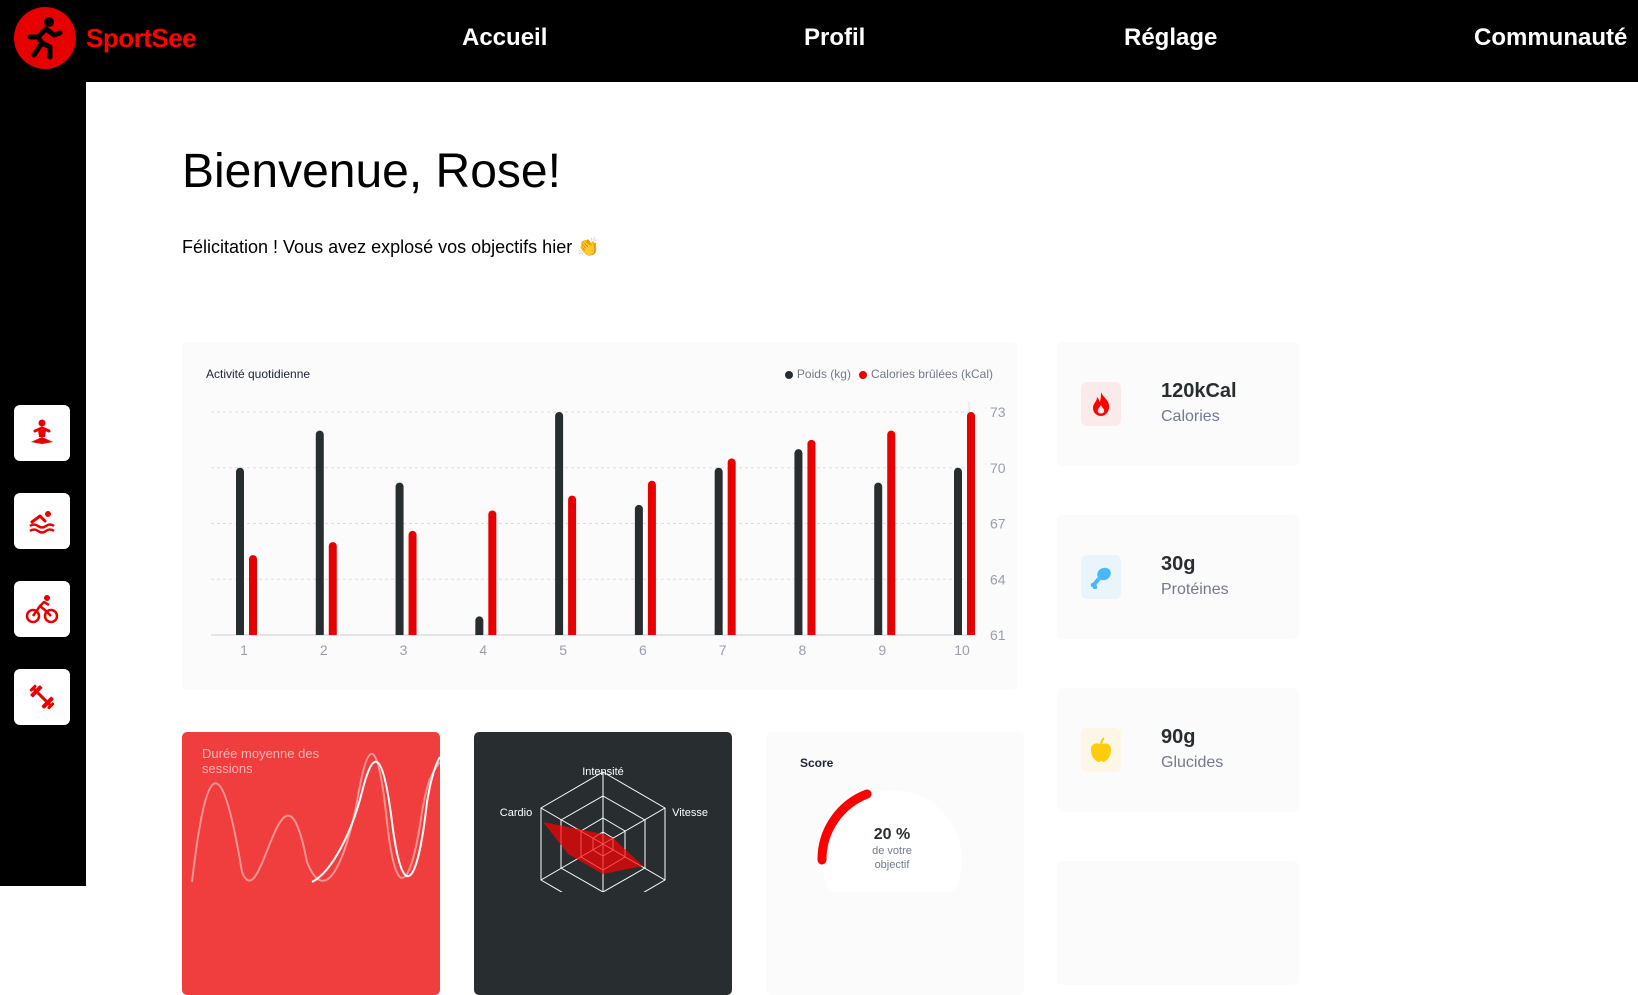 The image size is (1638, 995). I want to click on stat-card-lipids, so click(1178, 923).